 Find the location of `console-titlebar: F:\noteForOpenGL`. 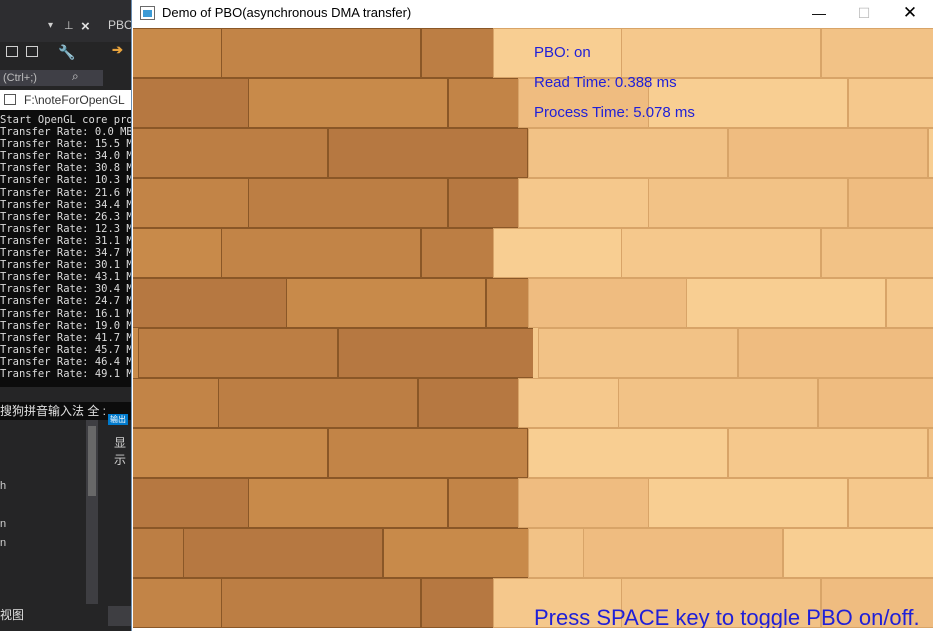

console-titlebar: F:\noteForOpenGL is located at coordinates (66, 100).